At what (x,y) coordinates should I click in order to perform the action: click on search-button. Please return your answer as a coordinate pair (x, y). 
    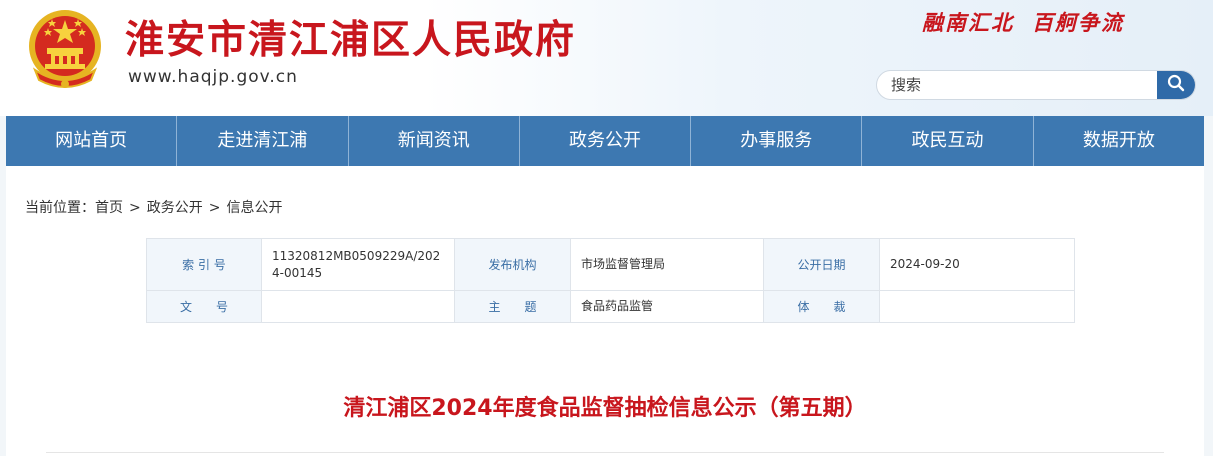
    Looking at the image, I should click on (1176, 85).